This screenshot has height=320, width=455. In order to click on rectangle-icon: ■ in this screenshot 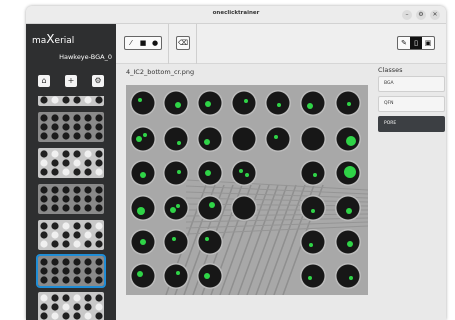, I will do `click(143, 43)`.